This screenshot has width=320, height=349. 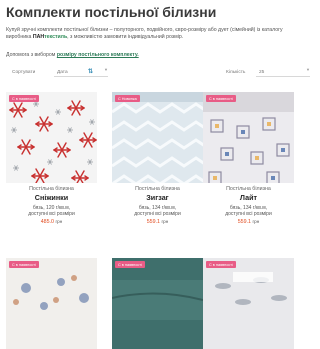 I want to click on filter-bar: Сортувати Дата ▼ ⇅ Кількість 25 ▼, so click(x=158, y=73).